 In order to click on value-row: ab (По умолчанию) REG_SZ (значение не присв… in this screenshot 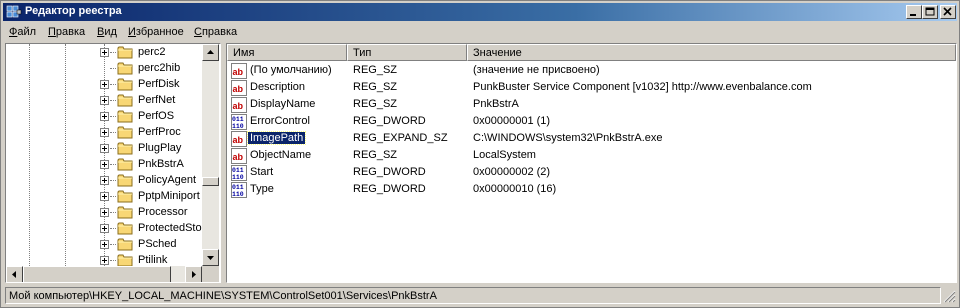, I will do `click(591, 70)`.